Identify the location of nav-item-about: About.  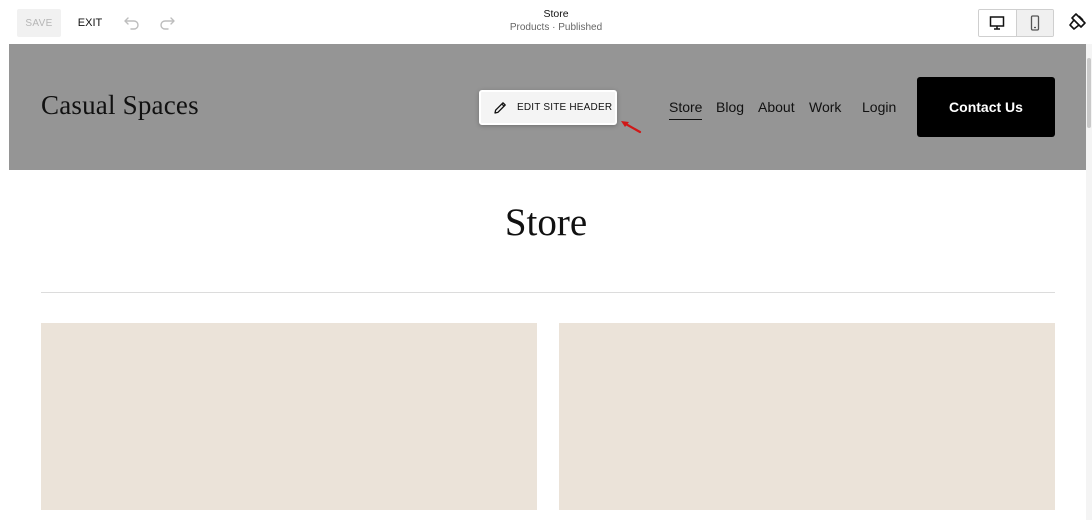
(776, 107).